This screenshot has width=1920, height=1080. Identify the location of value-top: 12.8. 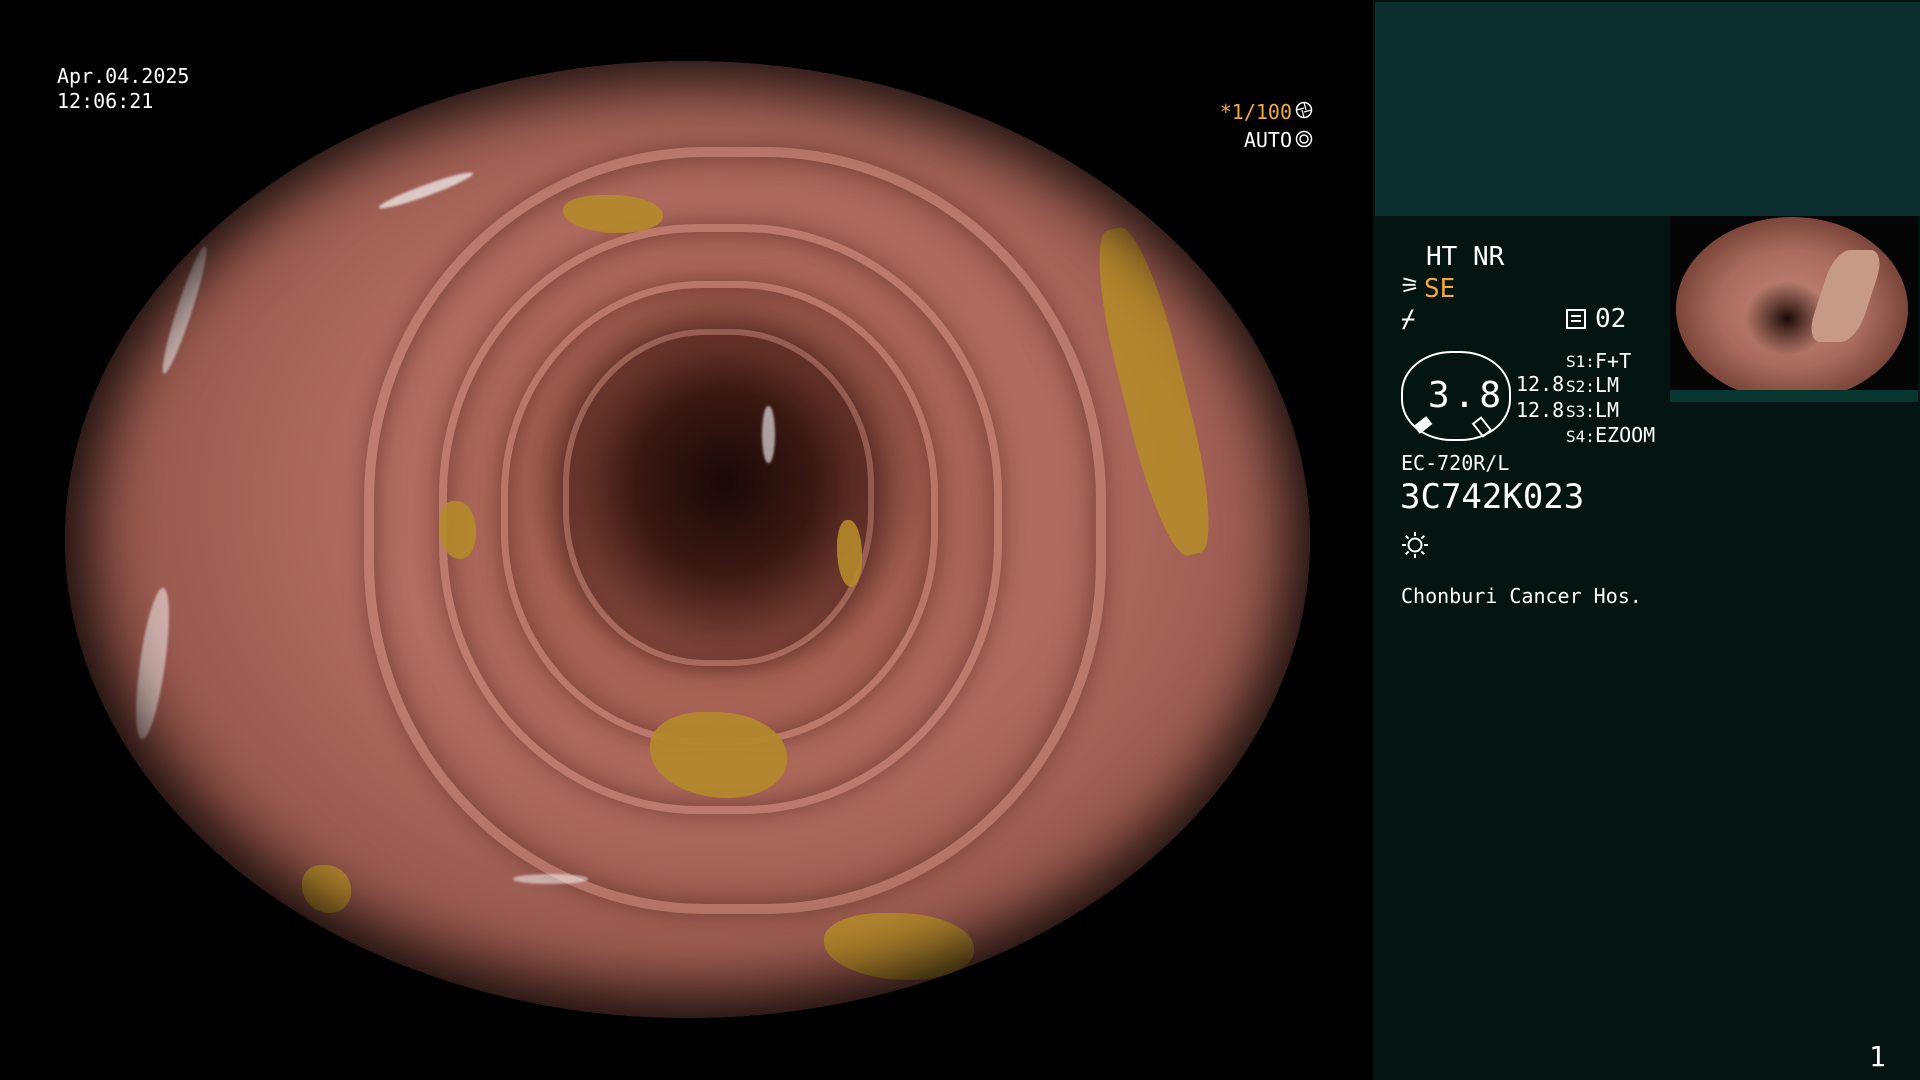
(1540, 384).